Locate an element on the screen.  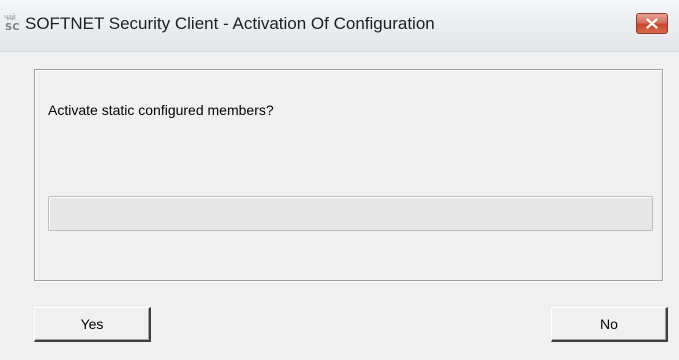
activation-progress-bar is located at coordinates (350, 213).